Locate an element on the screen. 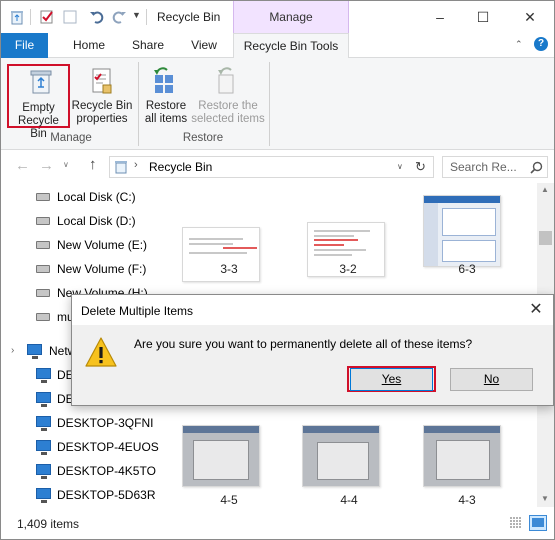 This screenshot has width=555, height=540. title-bar: ▼ Recycle Bin Manage – ☐ ✕ is located at coordinates (277, 17).